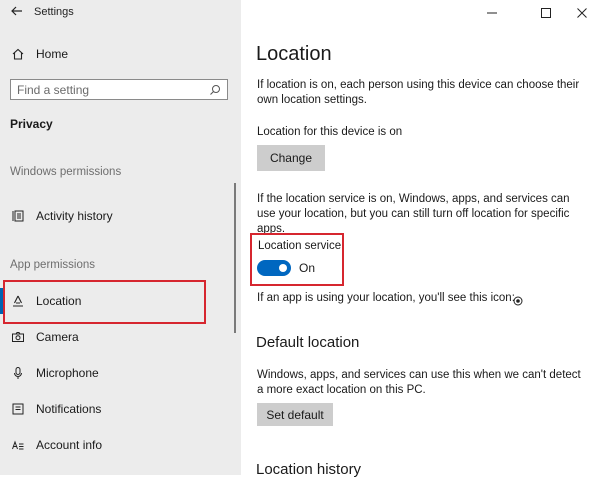 This screenshot has width=600, height=478. I want to click on highlight-box-location, so click(104, 302).